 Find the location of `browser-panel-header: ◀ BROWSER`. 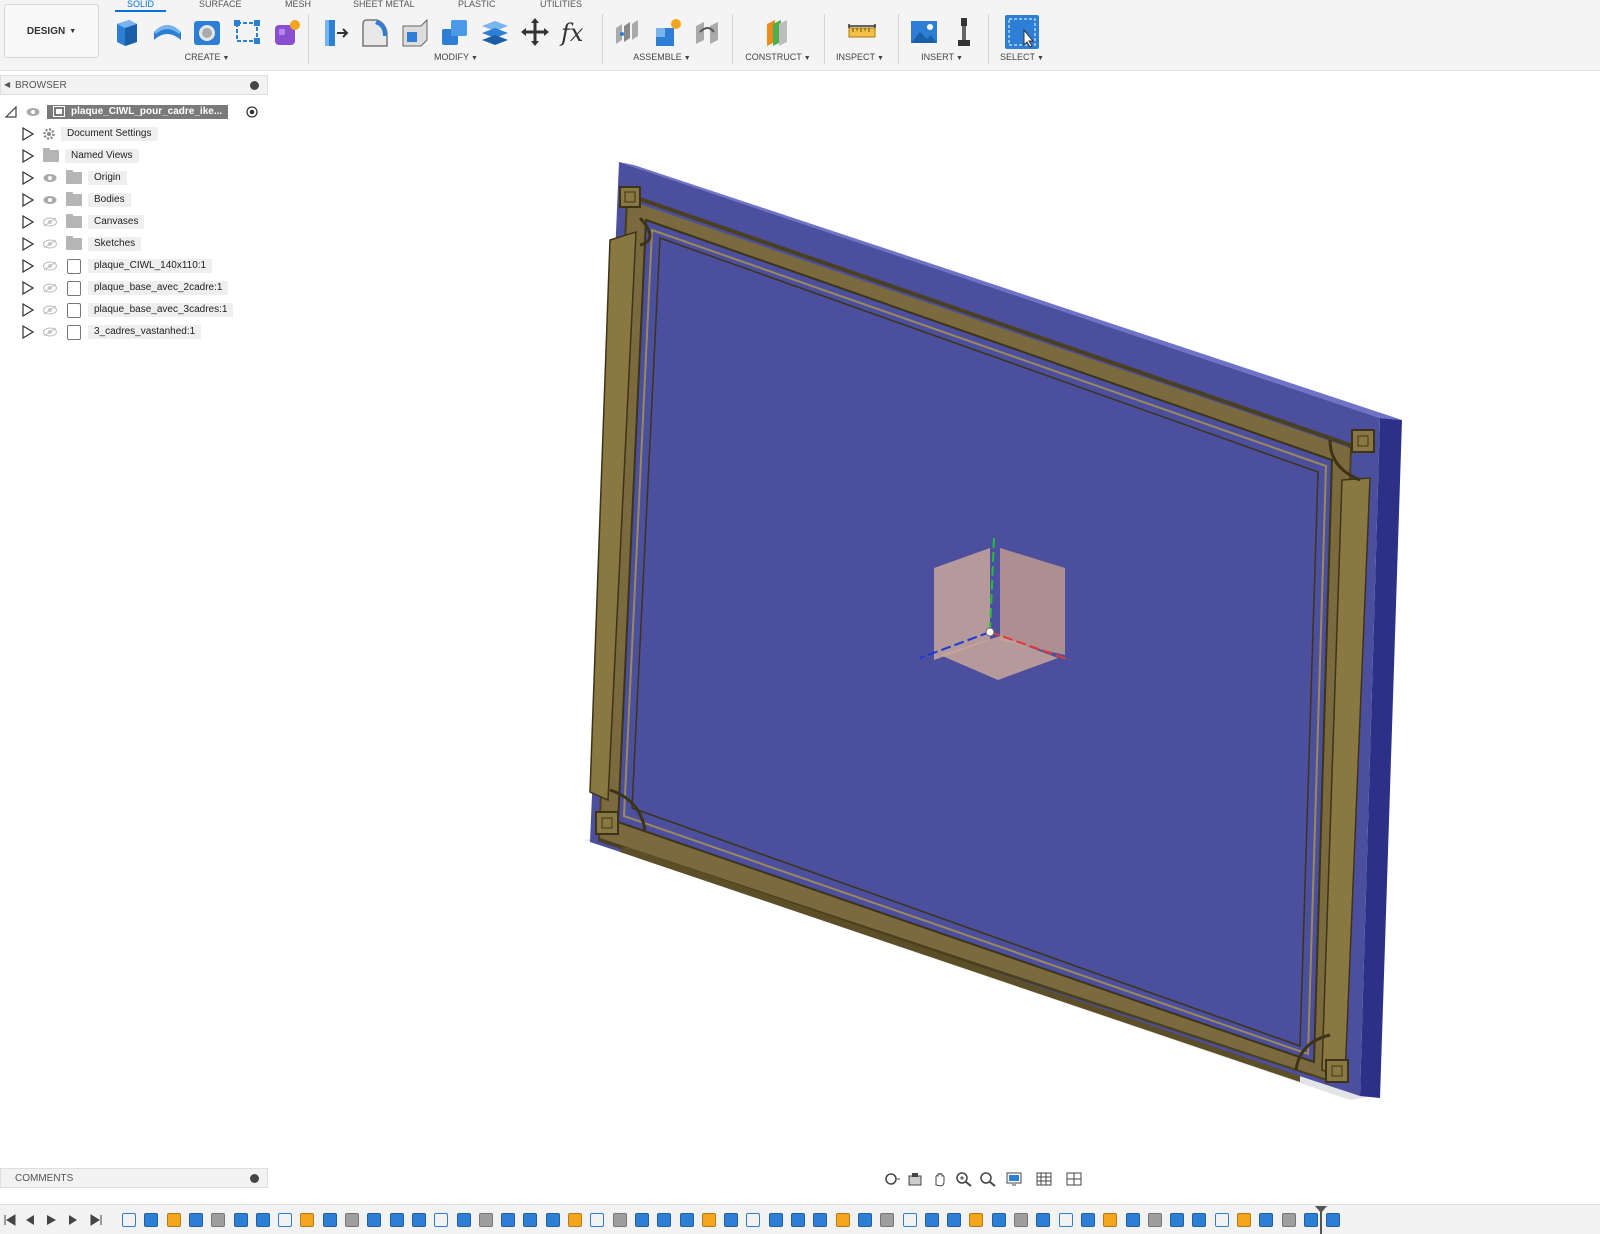

browser-panel-header: ◀ BROWSER is located at coordinates (134, 85).